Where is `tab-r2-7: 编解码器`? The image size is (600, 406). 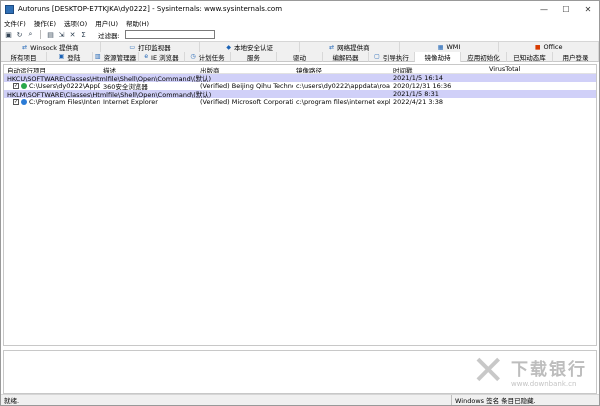
tab-r2-7: 编解码器 is located at coordinates (346, 57).